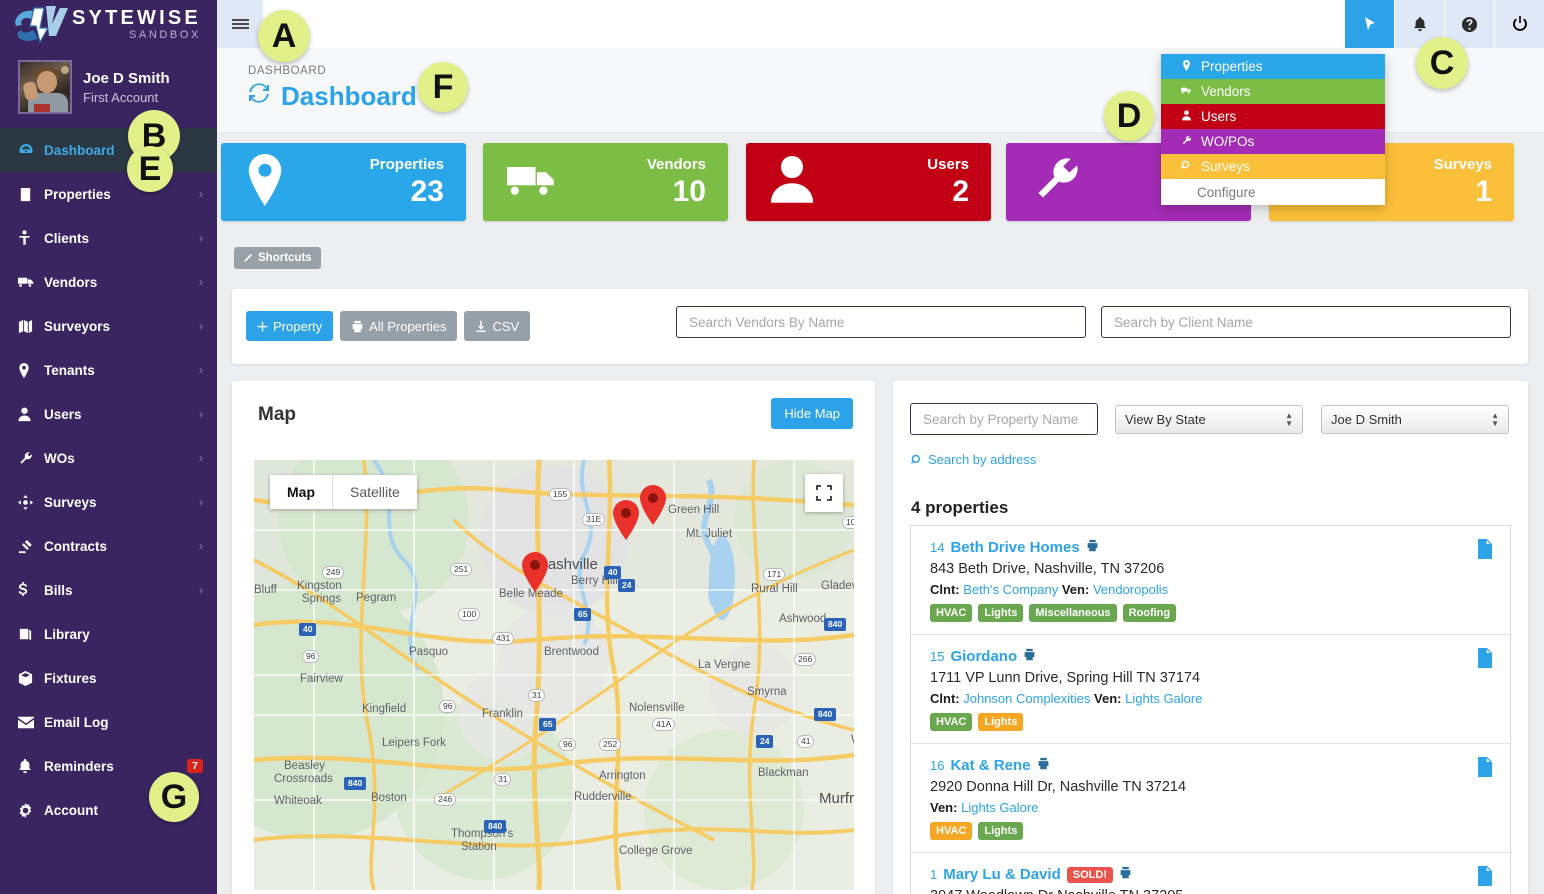  I want to click on map-type-satellite: Satellite, so click(375, 492).